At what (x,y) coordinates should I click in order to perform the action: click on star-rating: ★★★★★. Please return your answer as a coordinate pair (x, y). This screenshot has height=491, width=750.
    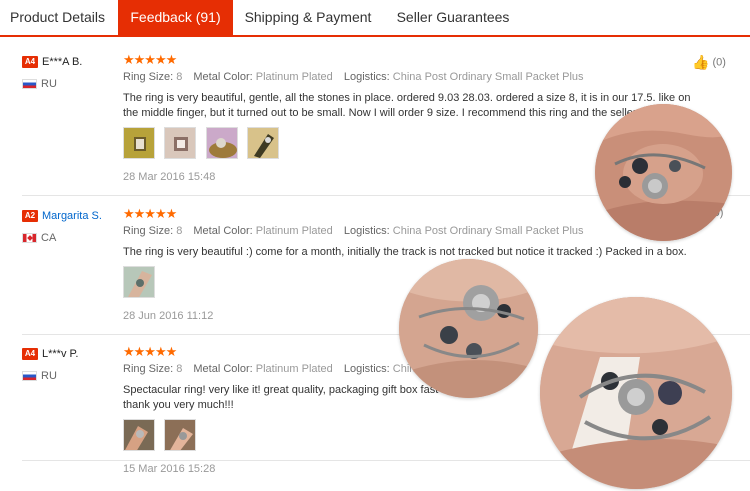
    Looking at the image, I should click on (150, 59).